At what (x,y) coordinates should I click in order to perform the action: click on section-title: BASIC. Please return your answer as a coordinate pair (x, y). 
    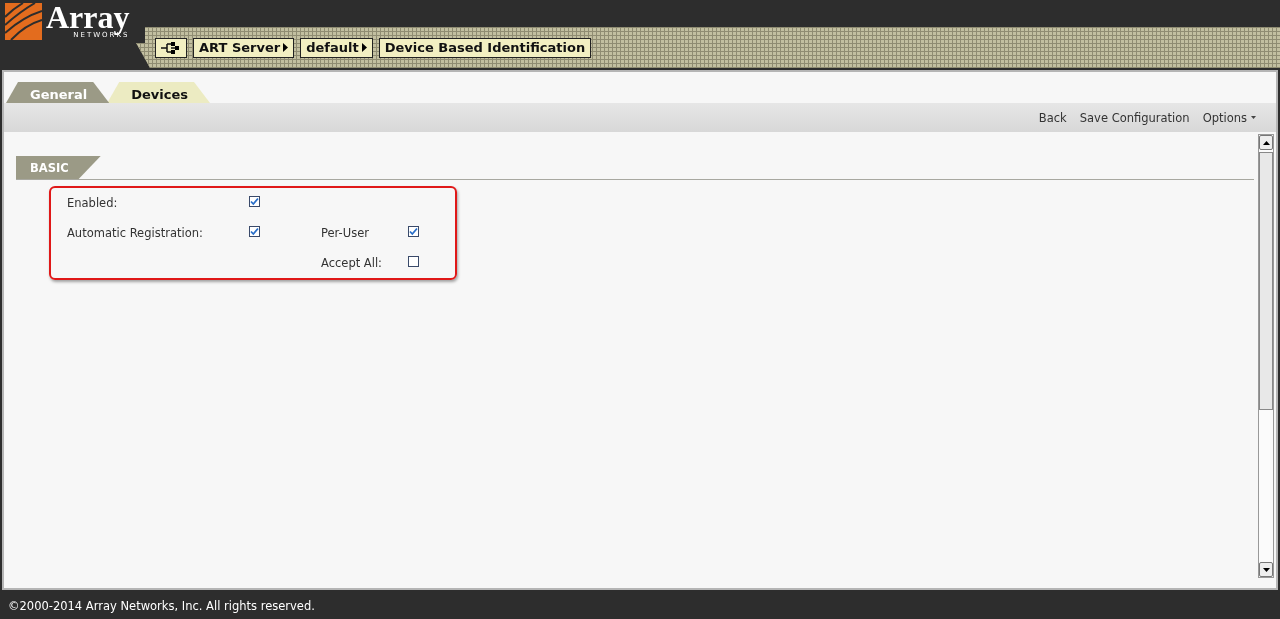
    Looking at the image, I should click on (58, 167).